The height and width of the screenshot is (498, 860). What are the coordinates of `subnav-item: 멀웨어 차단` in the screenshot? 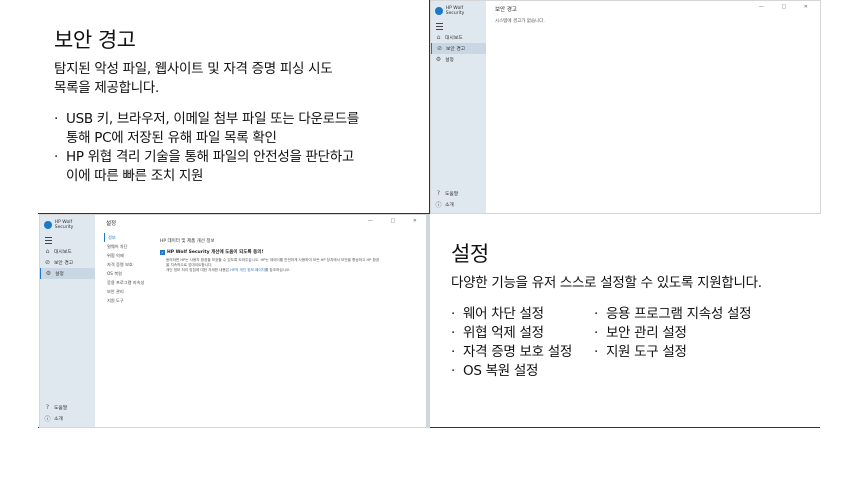 It's located at (129, 246).